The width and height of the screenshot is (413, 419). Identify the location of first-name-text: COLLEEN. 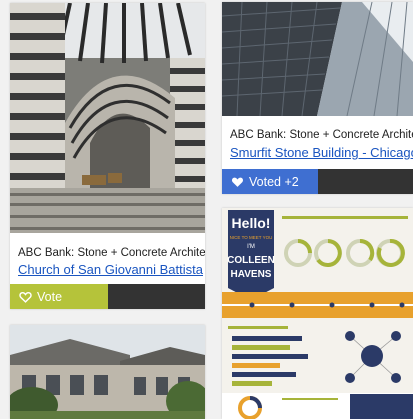
(251, 260).